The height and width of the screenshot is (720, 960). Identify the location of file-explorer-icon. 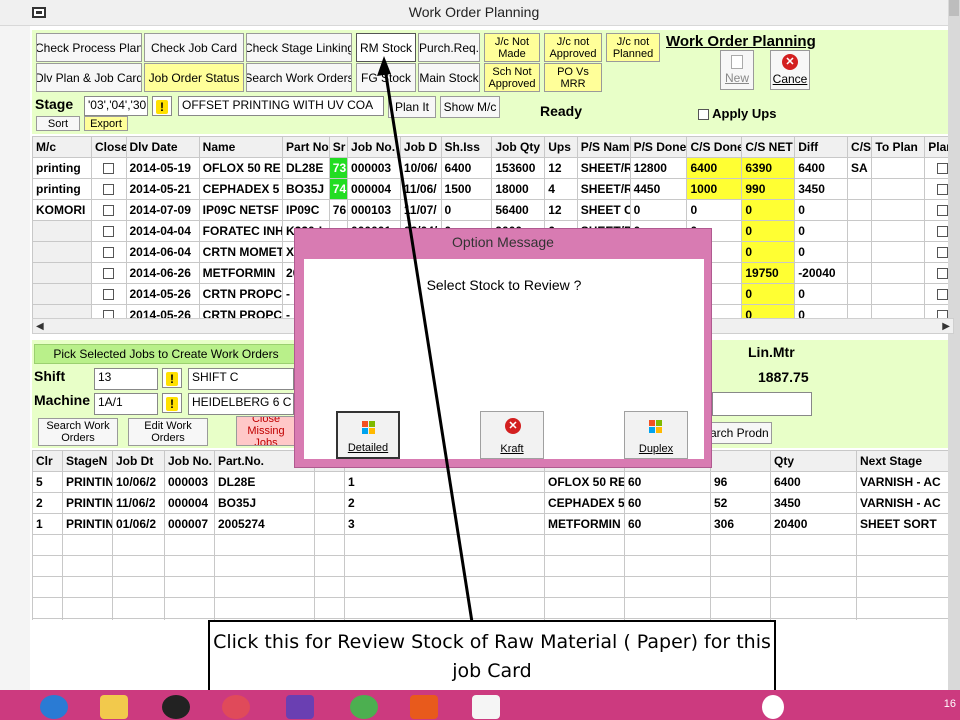
(114, 707).